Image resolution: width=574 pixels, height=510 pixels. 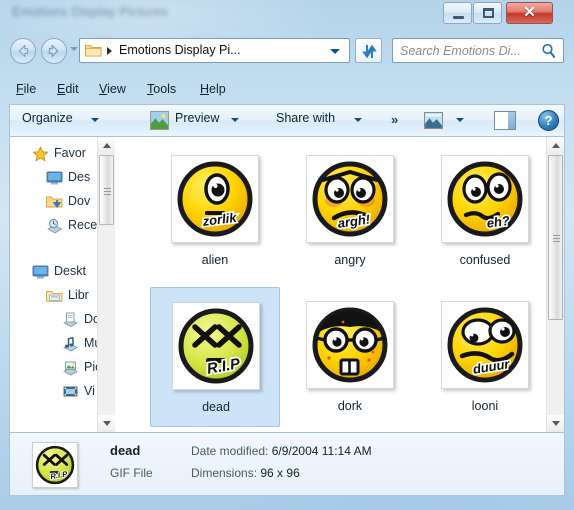 I want to click on close-button: ✕, so click(x=529, y=13).